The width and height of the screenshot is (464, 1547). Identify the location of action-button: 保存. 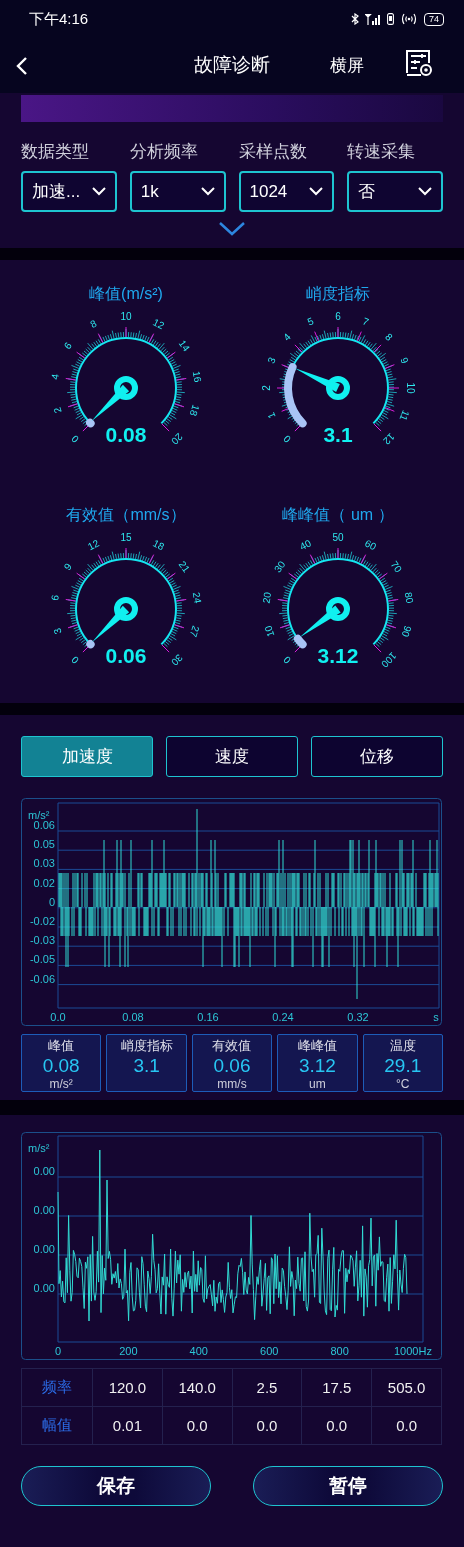
(116, 1486).